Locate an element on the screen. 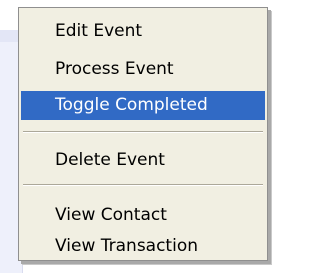 The image size is (320, 273). menu-item-delete-event: Delete Event is located at coordinates (143, 160).